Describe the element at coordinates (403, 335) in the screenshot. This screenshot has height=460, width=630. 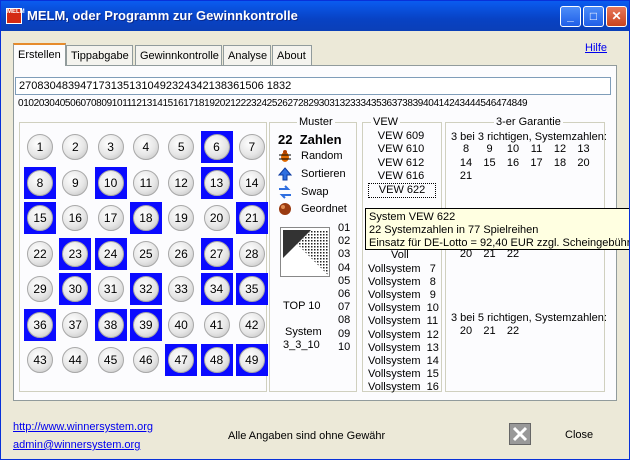
I see `voll-item: Vollsystem 12` at that location.